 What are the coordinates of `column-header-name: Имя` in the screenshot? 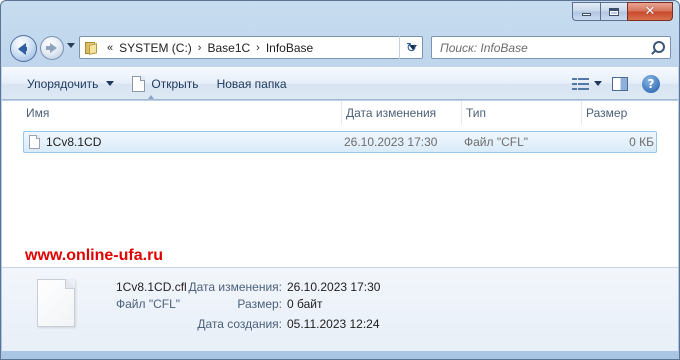 It's located at (172, 110).